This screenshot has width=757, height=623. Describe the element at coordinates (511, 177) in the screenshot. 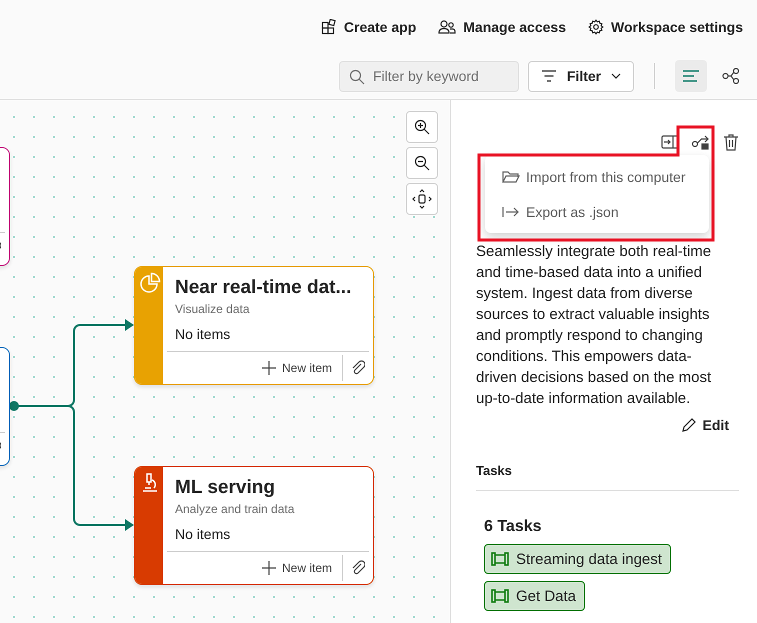

I see `folder-icon` at that location.